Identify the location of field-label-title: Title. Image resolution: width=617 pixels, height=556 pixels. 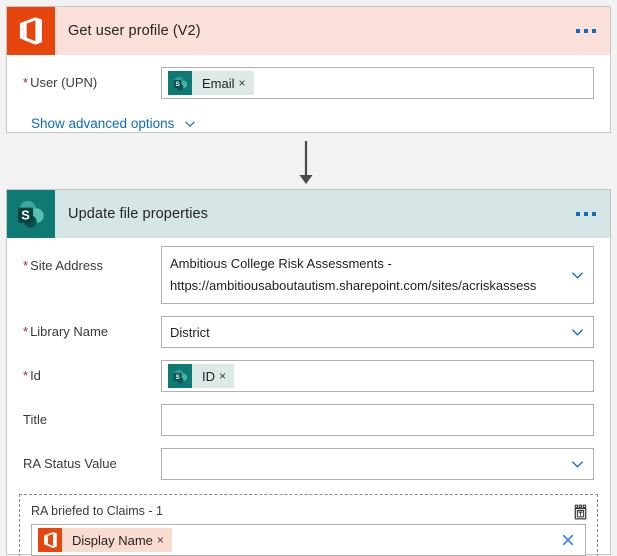
(35, 419).